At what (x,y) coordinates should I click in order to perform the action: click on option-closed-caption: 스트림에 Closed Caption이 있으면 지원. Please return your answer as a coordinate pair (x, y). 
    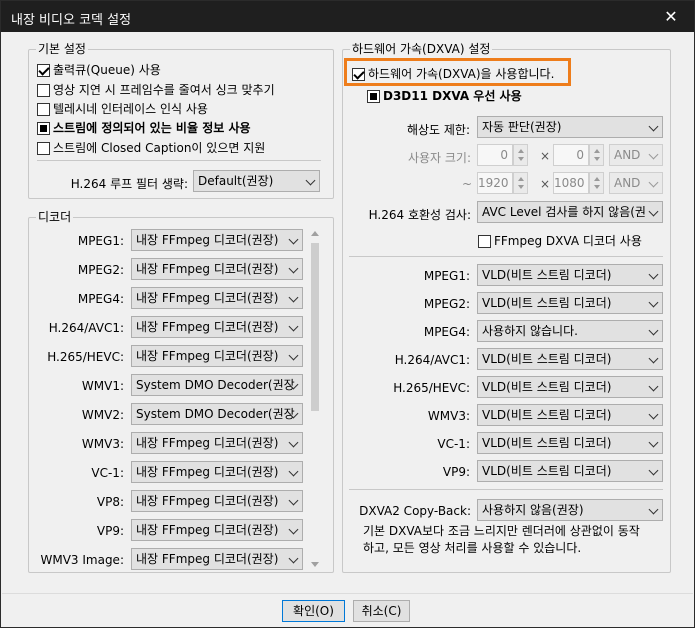
    Looking at the image, I should click on (151, 147).